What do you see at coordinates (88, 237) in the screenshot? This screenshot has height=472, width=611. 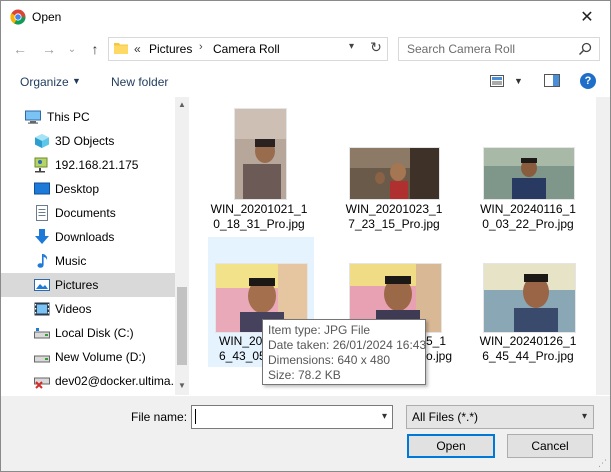 I see `sidebar-item-downloads: Downloads` at bounding box center [88, 237].